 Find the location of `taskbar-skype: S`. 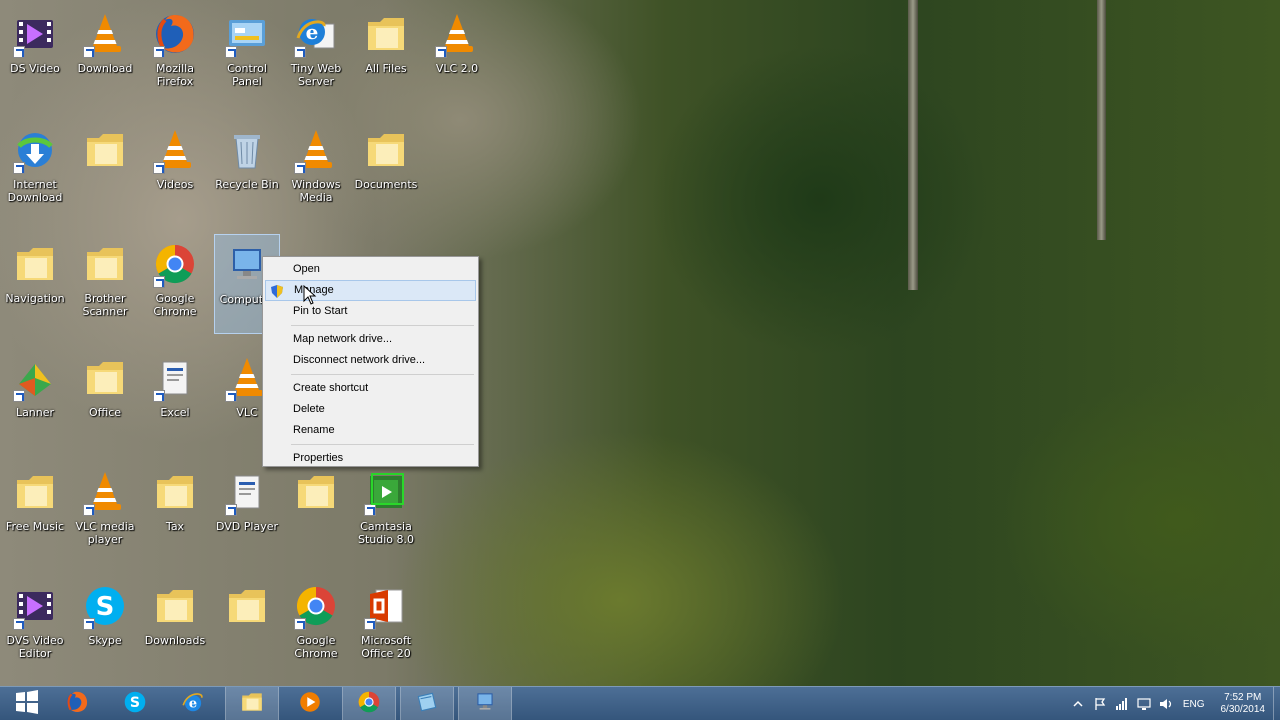

taskbar-skype: S is located at coordinates (135, 703).